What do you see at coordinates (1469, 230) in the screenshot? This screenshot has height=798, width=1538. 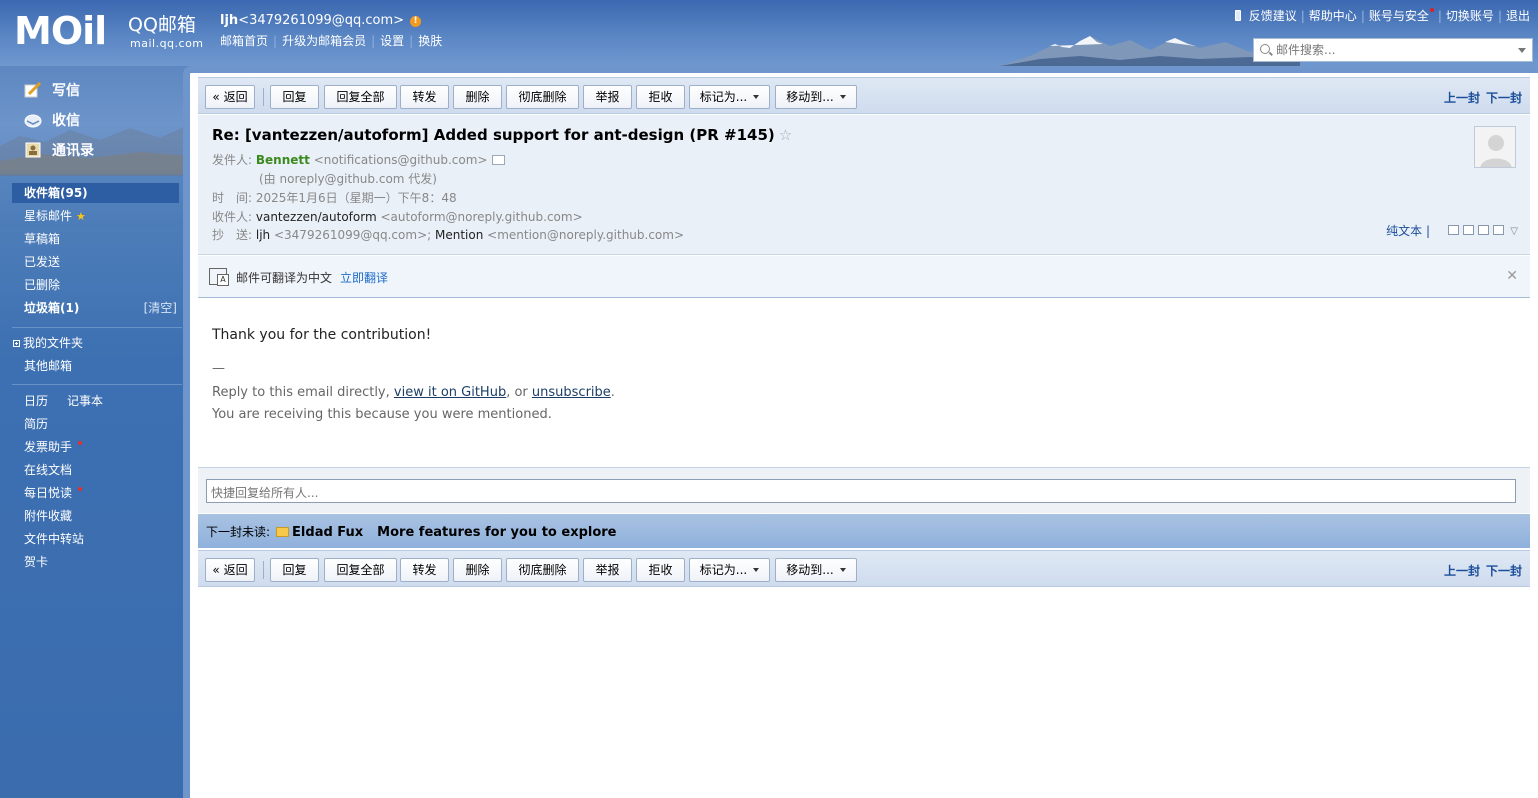 I see `note-icon` at bounding box center [1469, 230].